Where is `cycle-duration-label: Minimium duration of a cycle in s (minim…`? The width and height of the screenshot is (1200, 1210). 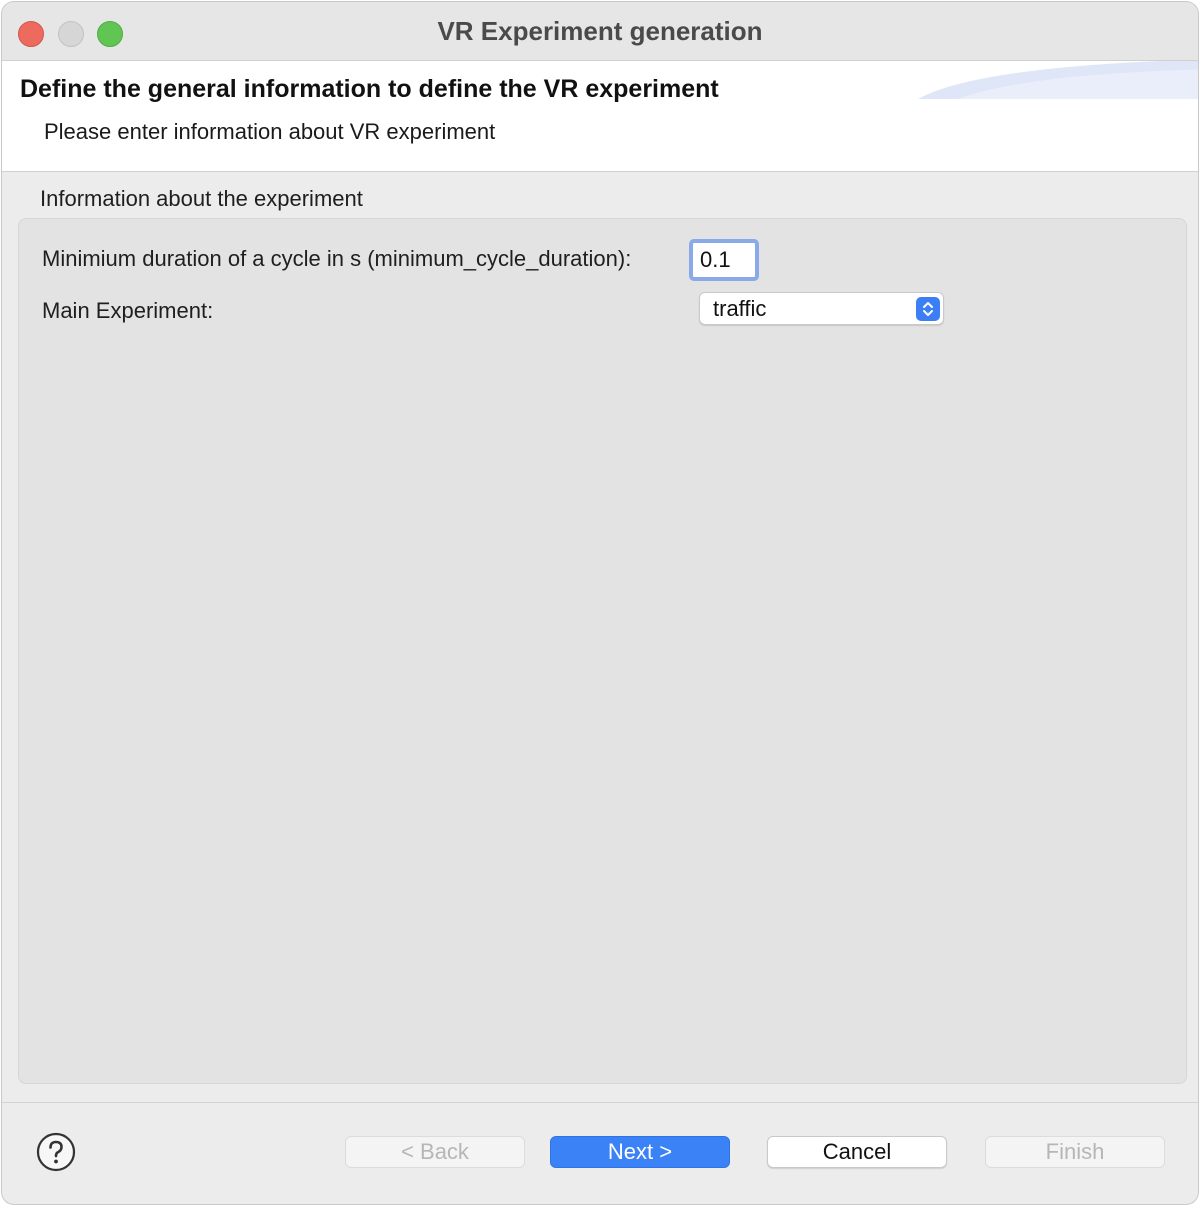
cycle-duration-label: Minimium duration of a cycle in s (minim… is located at coordinates (337, 258).